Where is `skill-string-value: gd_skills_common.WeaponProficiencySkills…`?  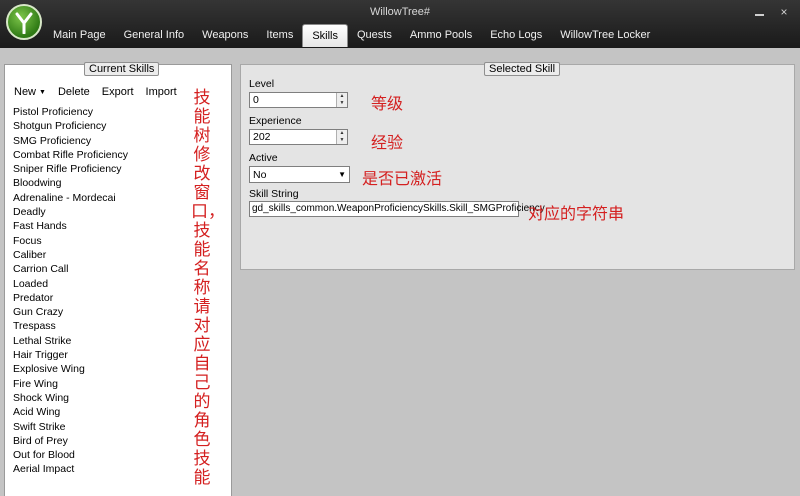
skill-string-value: gd_skills_common.WeaponProficiencySkills… is located at coordinates (398, 208).